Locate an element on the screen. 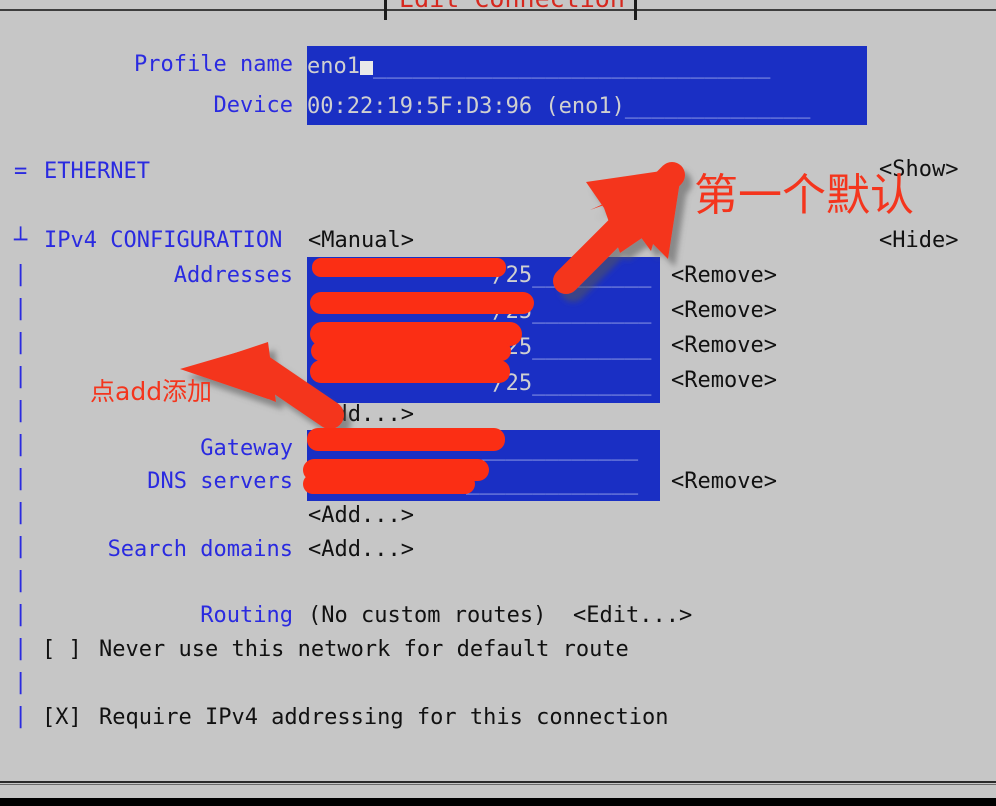 The width and height of the screenshot is (996, 806). address-value-3: /25 is located at coordinates (420, 383).